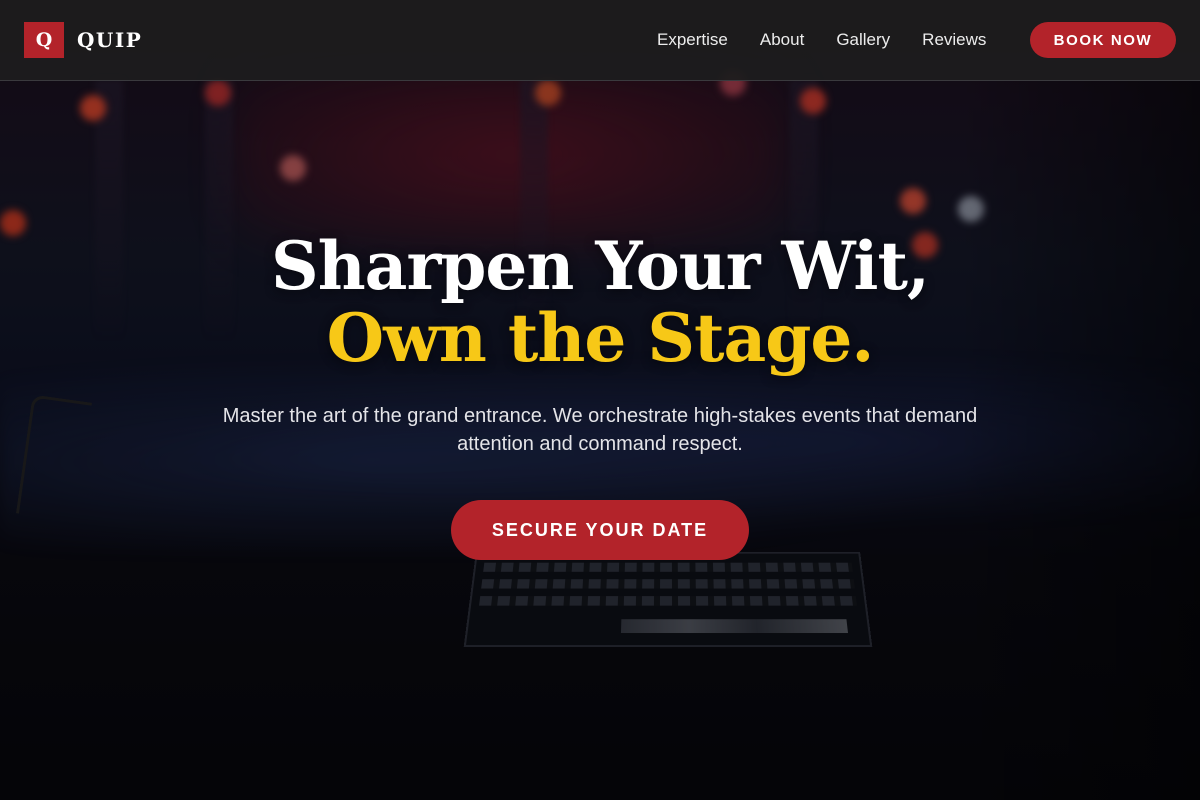 The height and width of the screenshot is (800, 1200). What do you see at coordinates (44, 40) in the screenshot?
I see `logo-mark: Q` at bounding box center [44, 40].